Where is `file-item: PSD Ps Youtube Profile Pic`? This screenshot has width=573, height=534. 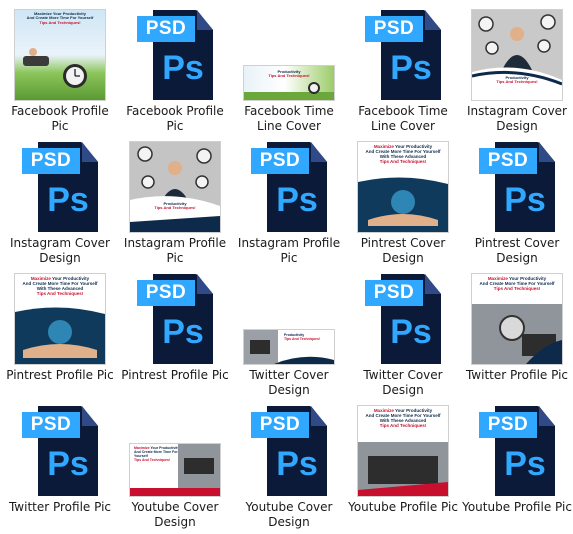
file-item: PSD Ps Youtube Profile Pic is located at coordinates (516, 465).